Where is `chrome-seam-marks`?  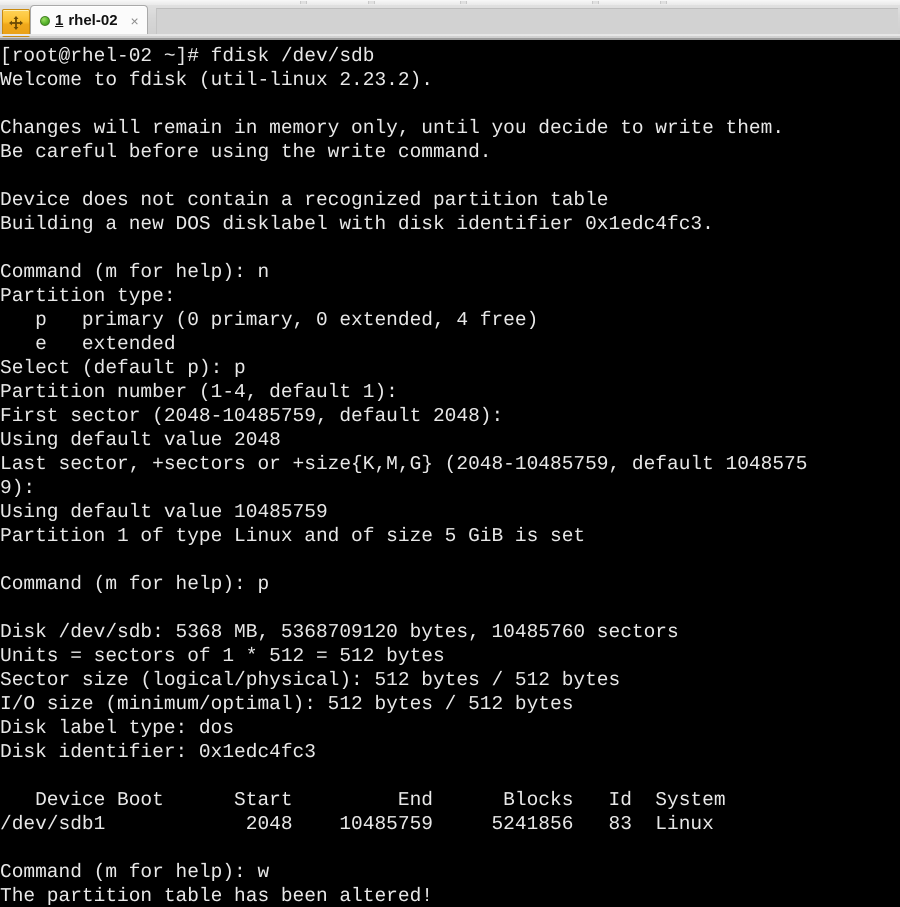
chrome-seam-marks is located at coordinates (550, 2).